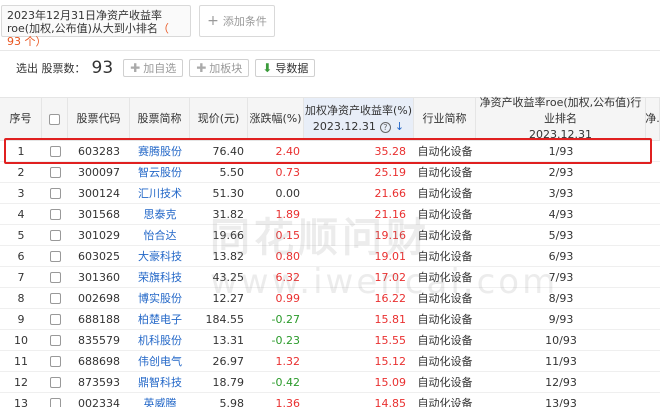 The image size is (660, 407). Describe the element at coordinates (330, 172) in the screenshot. I see `table-row: 2 300097 智云股份 5.50 0.73 25.19 自动化设备 2/93` at that location.